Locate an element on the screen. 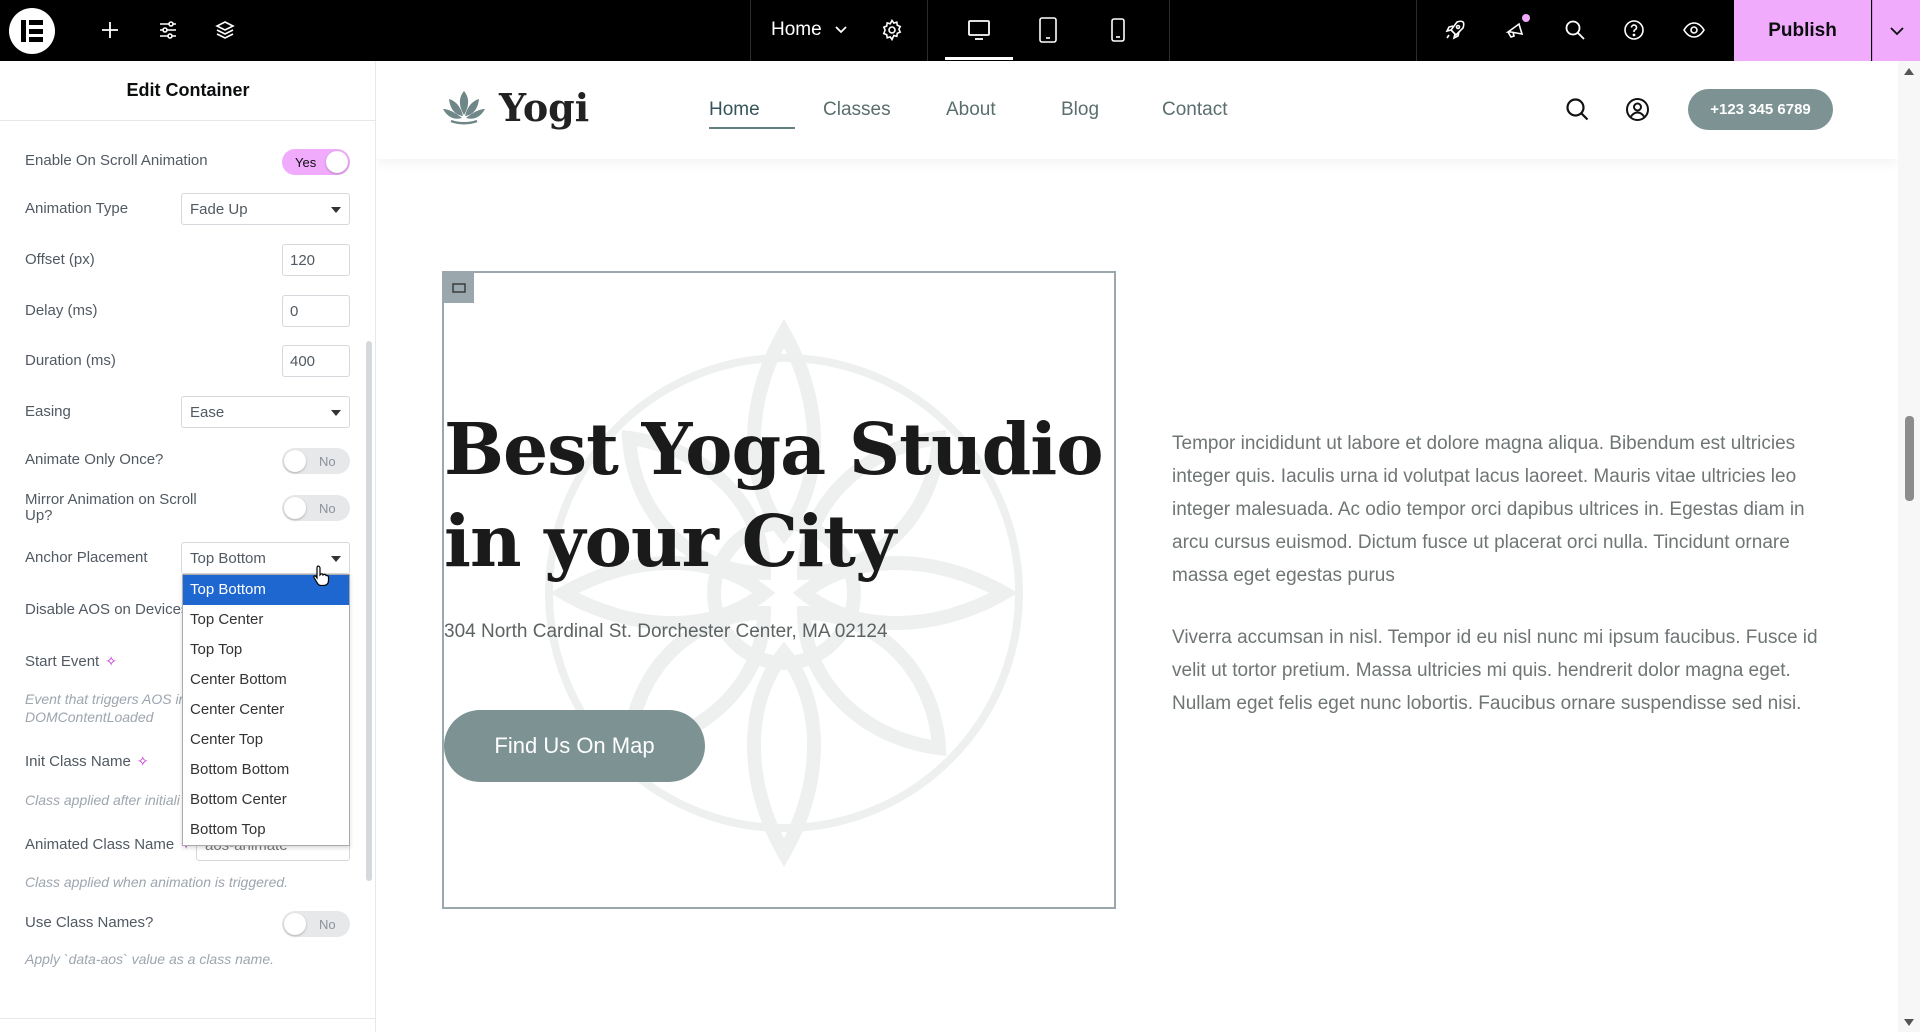  phone-button: +123 345 6789 is located at coordinates (1760, 109).